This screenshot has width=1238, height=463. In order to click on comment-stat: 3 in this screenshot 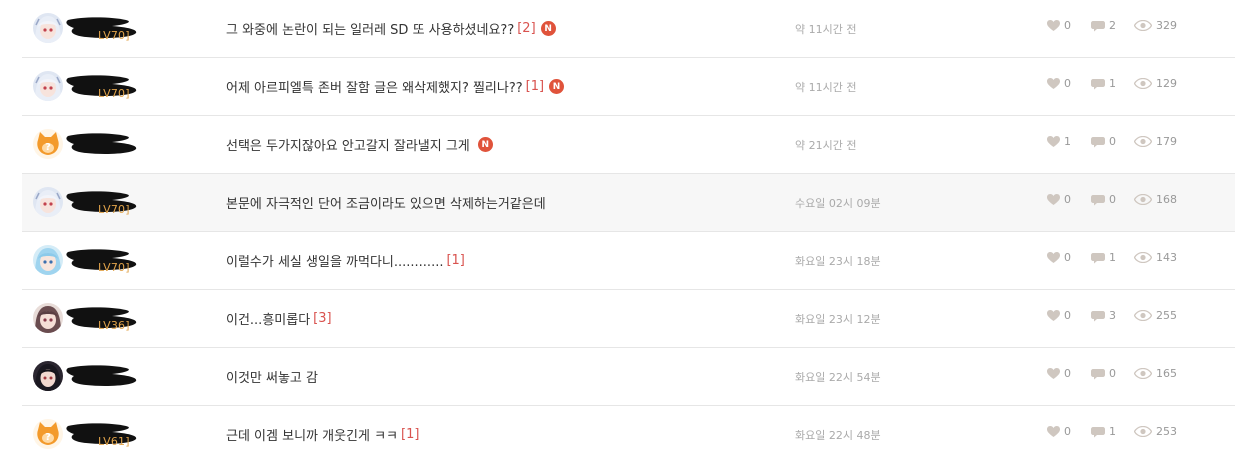, I will do `click(1103, 315)`.